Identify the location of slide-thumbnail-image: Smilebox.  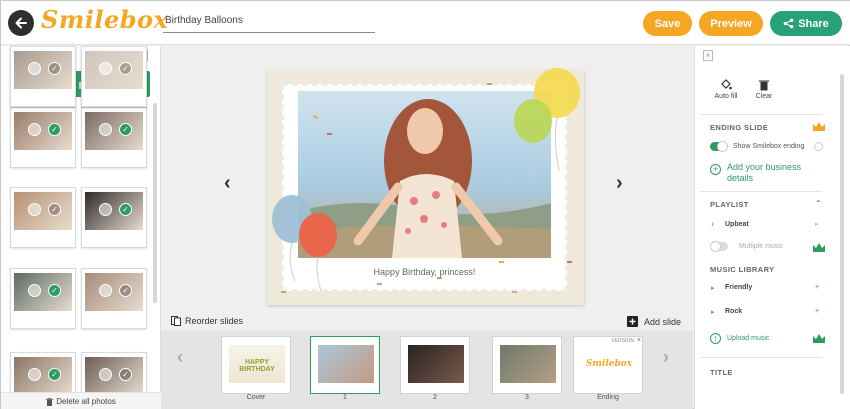
(609, 364).